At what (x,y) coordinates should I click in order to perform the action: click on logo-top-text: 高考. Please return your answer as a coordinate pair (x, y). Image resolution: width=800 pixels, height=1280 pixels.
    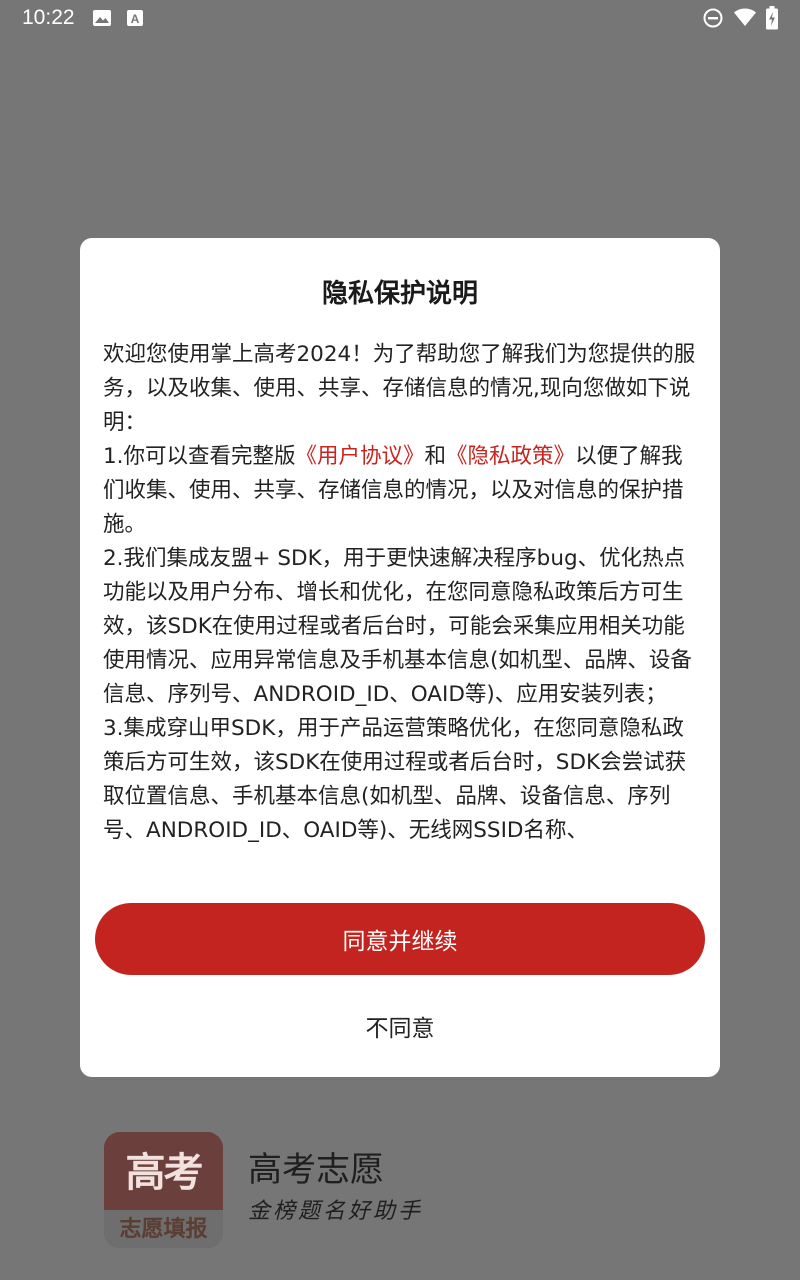
    Looking at the image, I should click on (163, 1171).